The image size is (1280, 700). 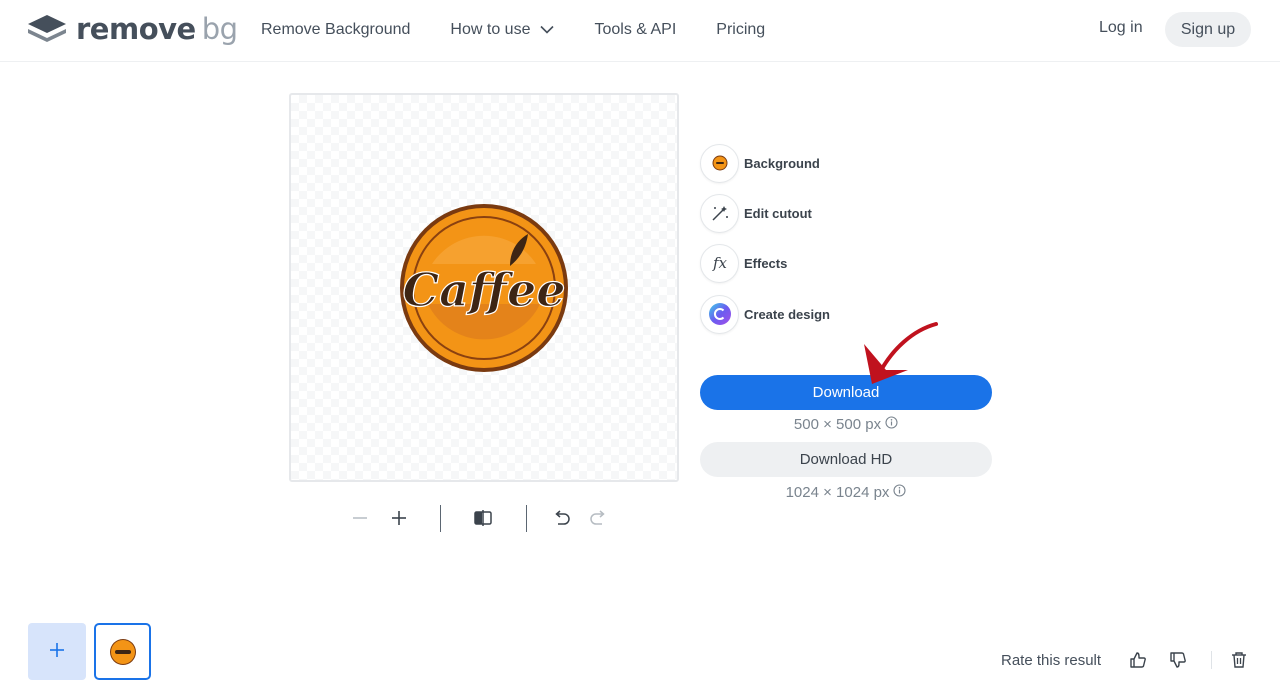 What do you see at coordinates (778, 213) in the screenshot?
I see `option-label: Edit cutout` at bounding box center [778, 213].